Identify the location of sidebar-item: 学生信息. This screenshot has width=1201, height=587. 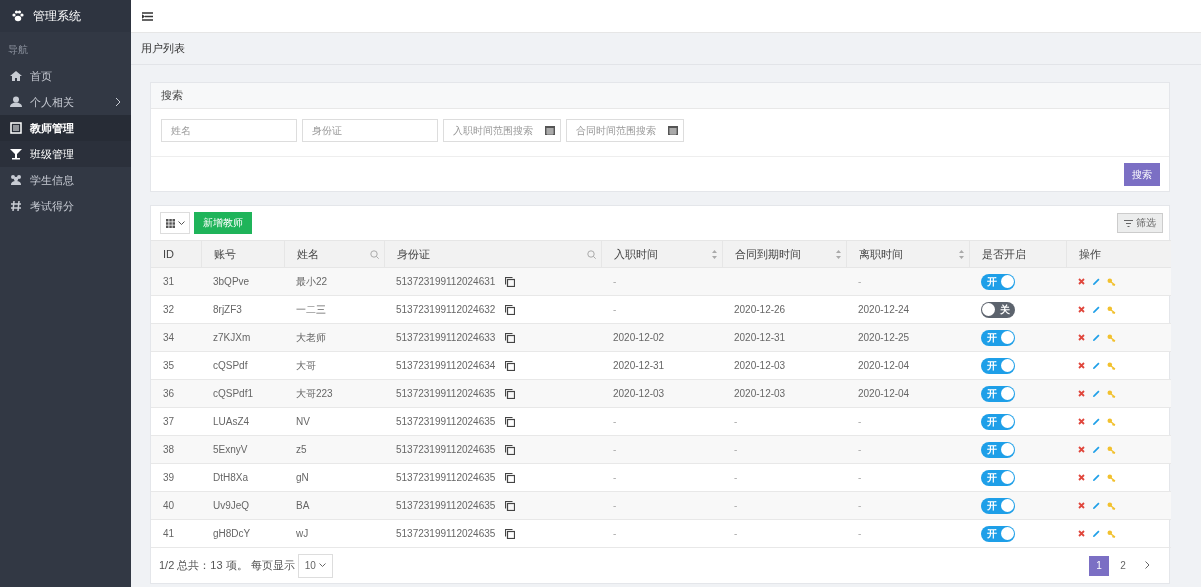
(65, 180).